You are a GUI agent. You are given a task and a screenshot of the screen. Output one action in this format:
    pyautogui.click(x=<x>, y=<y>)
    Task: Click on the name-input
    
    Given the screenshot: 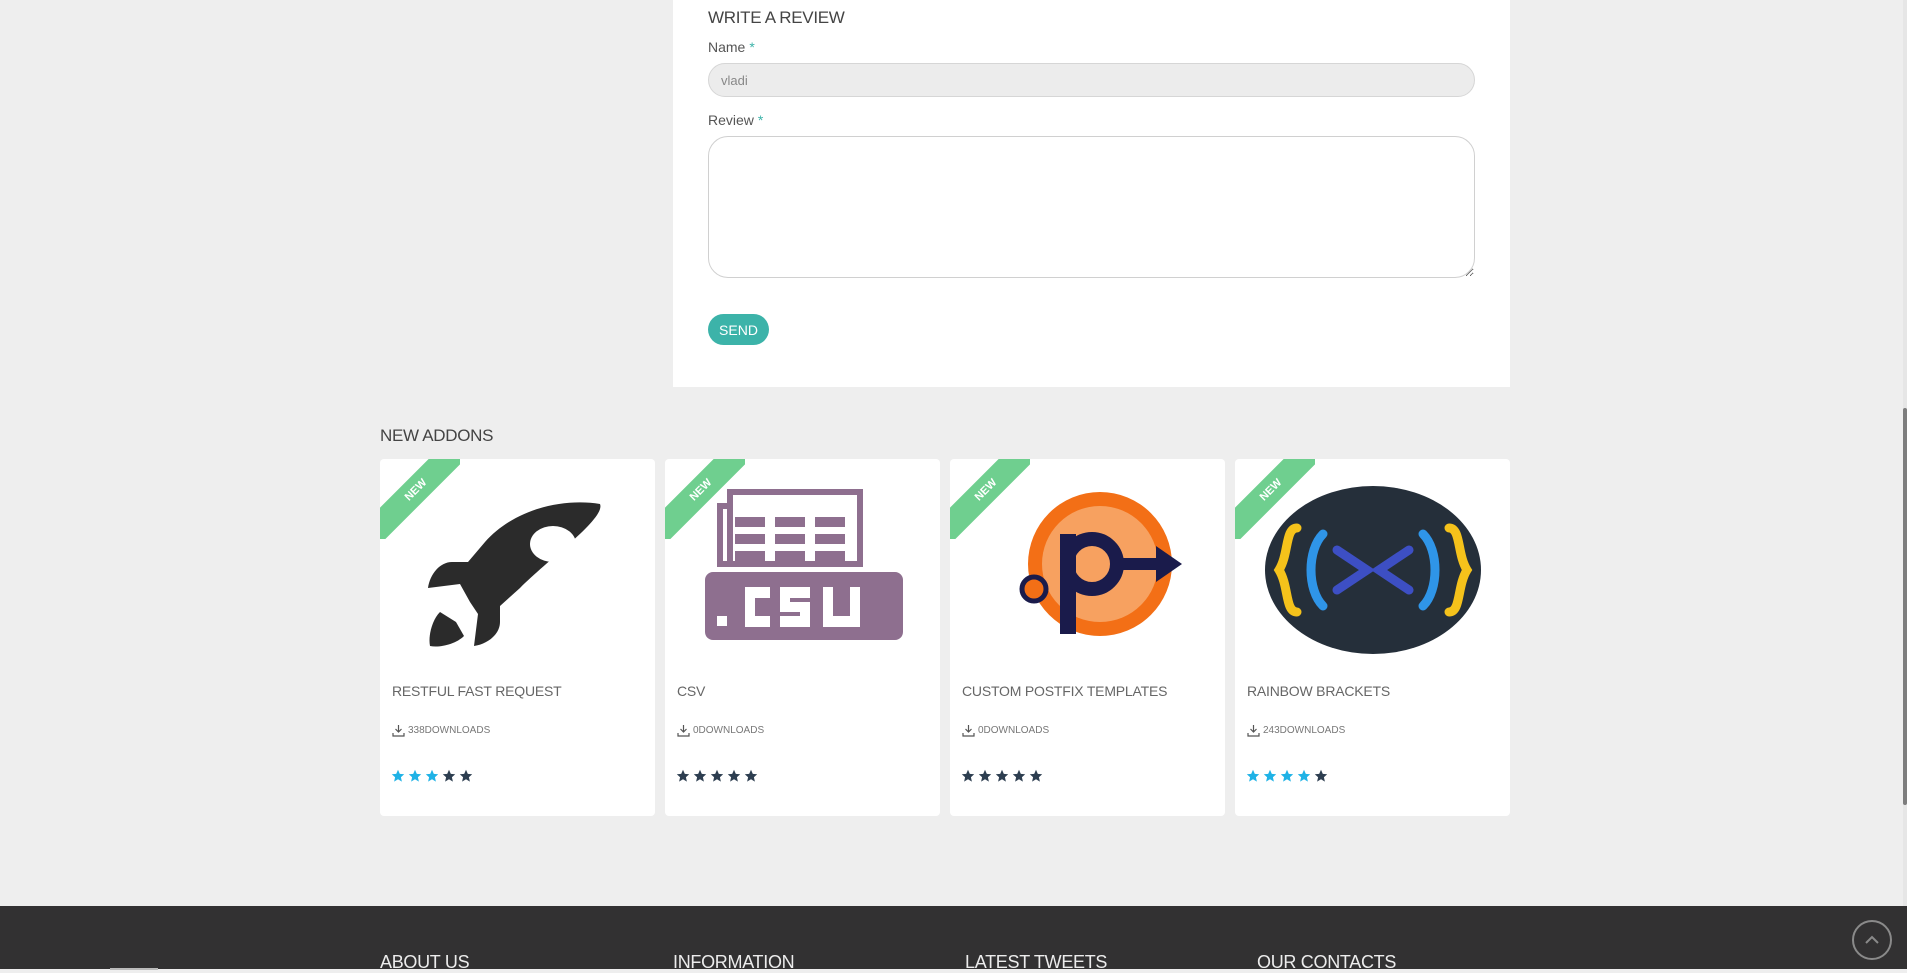 What is the action you would take?
    pyautogui.click(x=1091, y=80)
    